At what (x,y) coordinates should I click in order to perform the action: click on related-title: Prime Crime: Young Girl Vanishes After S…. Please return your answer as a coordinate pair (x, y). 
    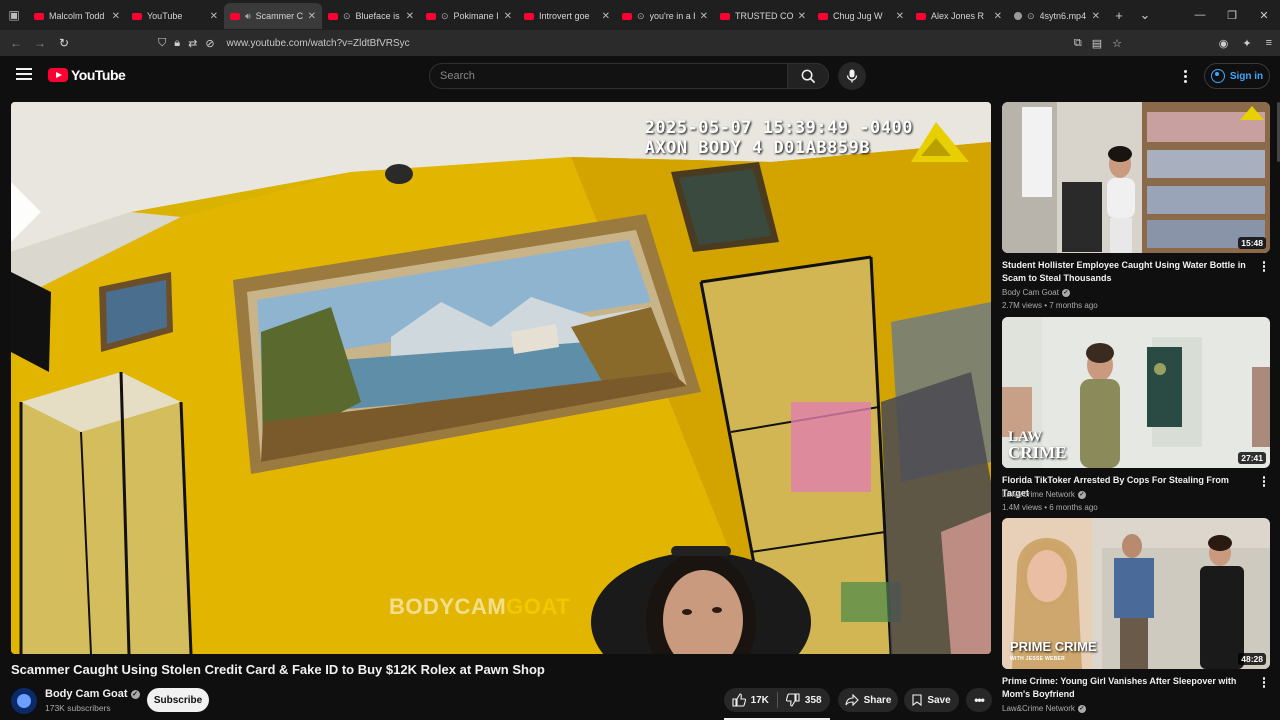
    Looking at the image, I should click on (1128, 688).